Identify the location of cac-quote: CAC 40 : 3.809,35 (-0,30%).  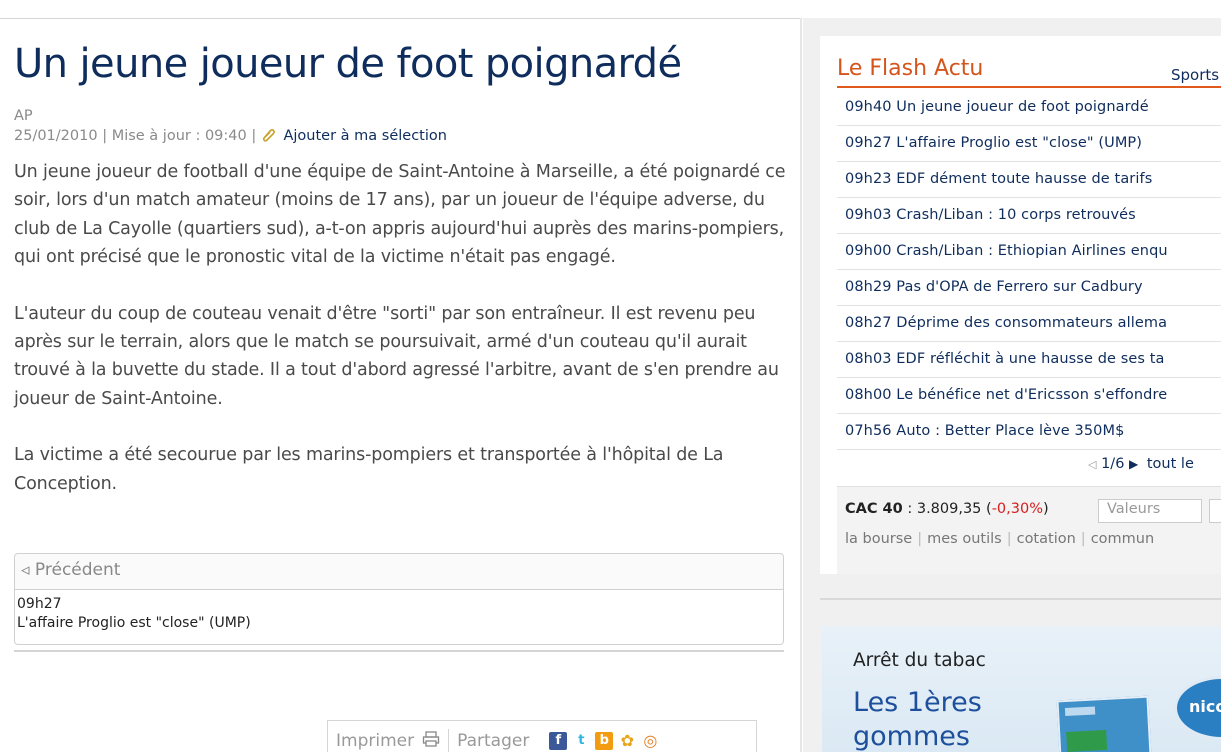
(947, 509).